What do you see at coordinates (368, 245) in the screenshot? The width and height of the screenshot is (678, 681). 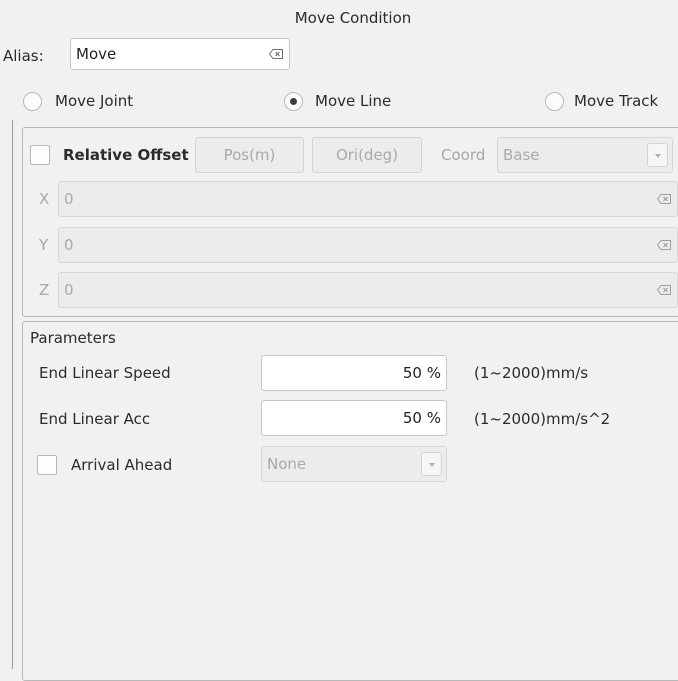 I see `y-input: 0` at bounding box center [368, 245].